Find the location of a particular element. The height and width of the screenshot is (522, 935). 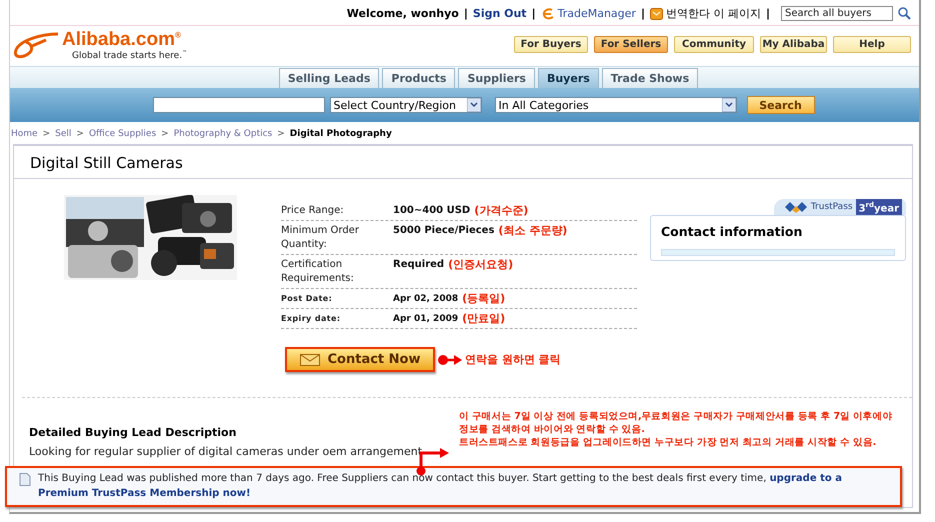

detail-value: Apr 01, 2009 is located at coordinates (425, 319).